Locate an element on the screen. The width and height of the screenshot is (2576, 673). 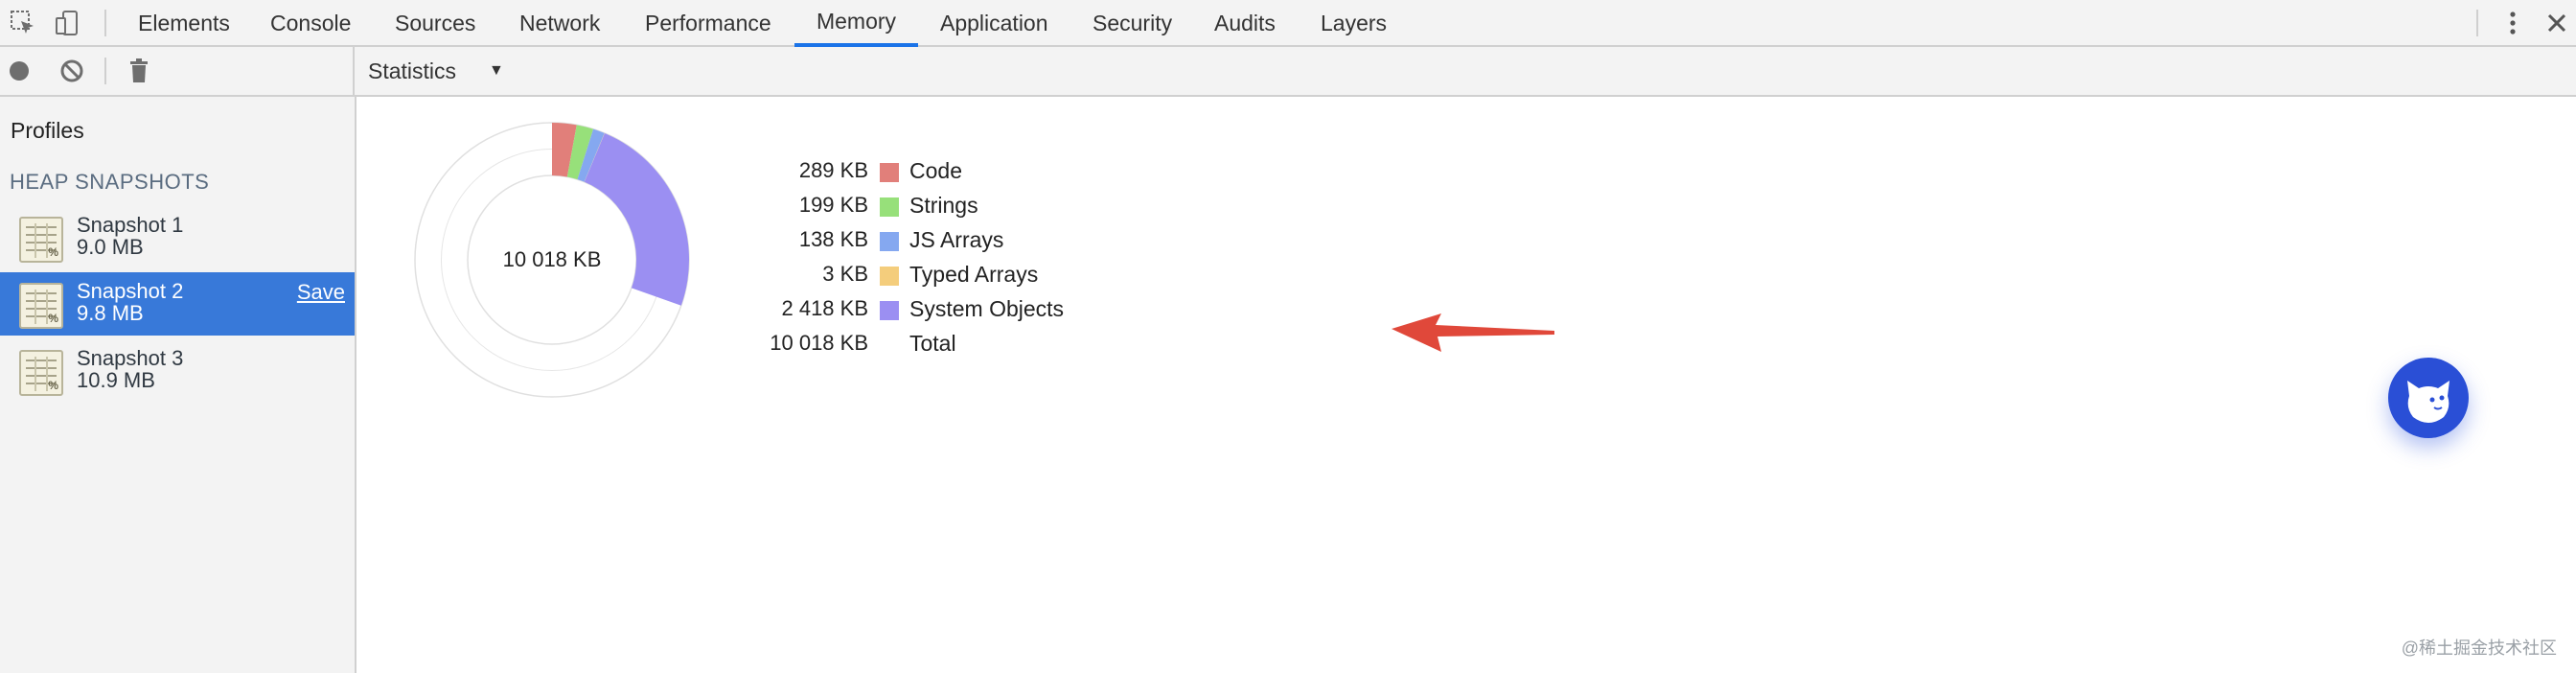
close-devtools-icon is located at coordinates (2557, 23).